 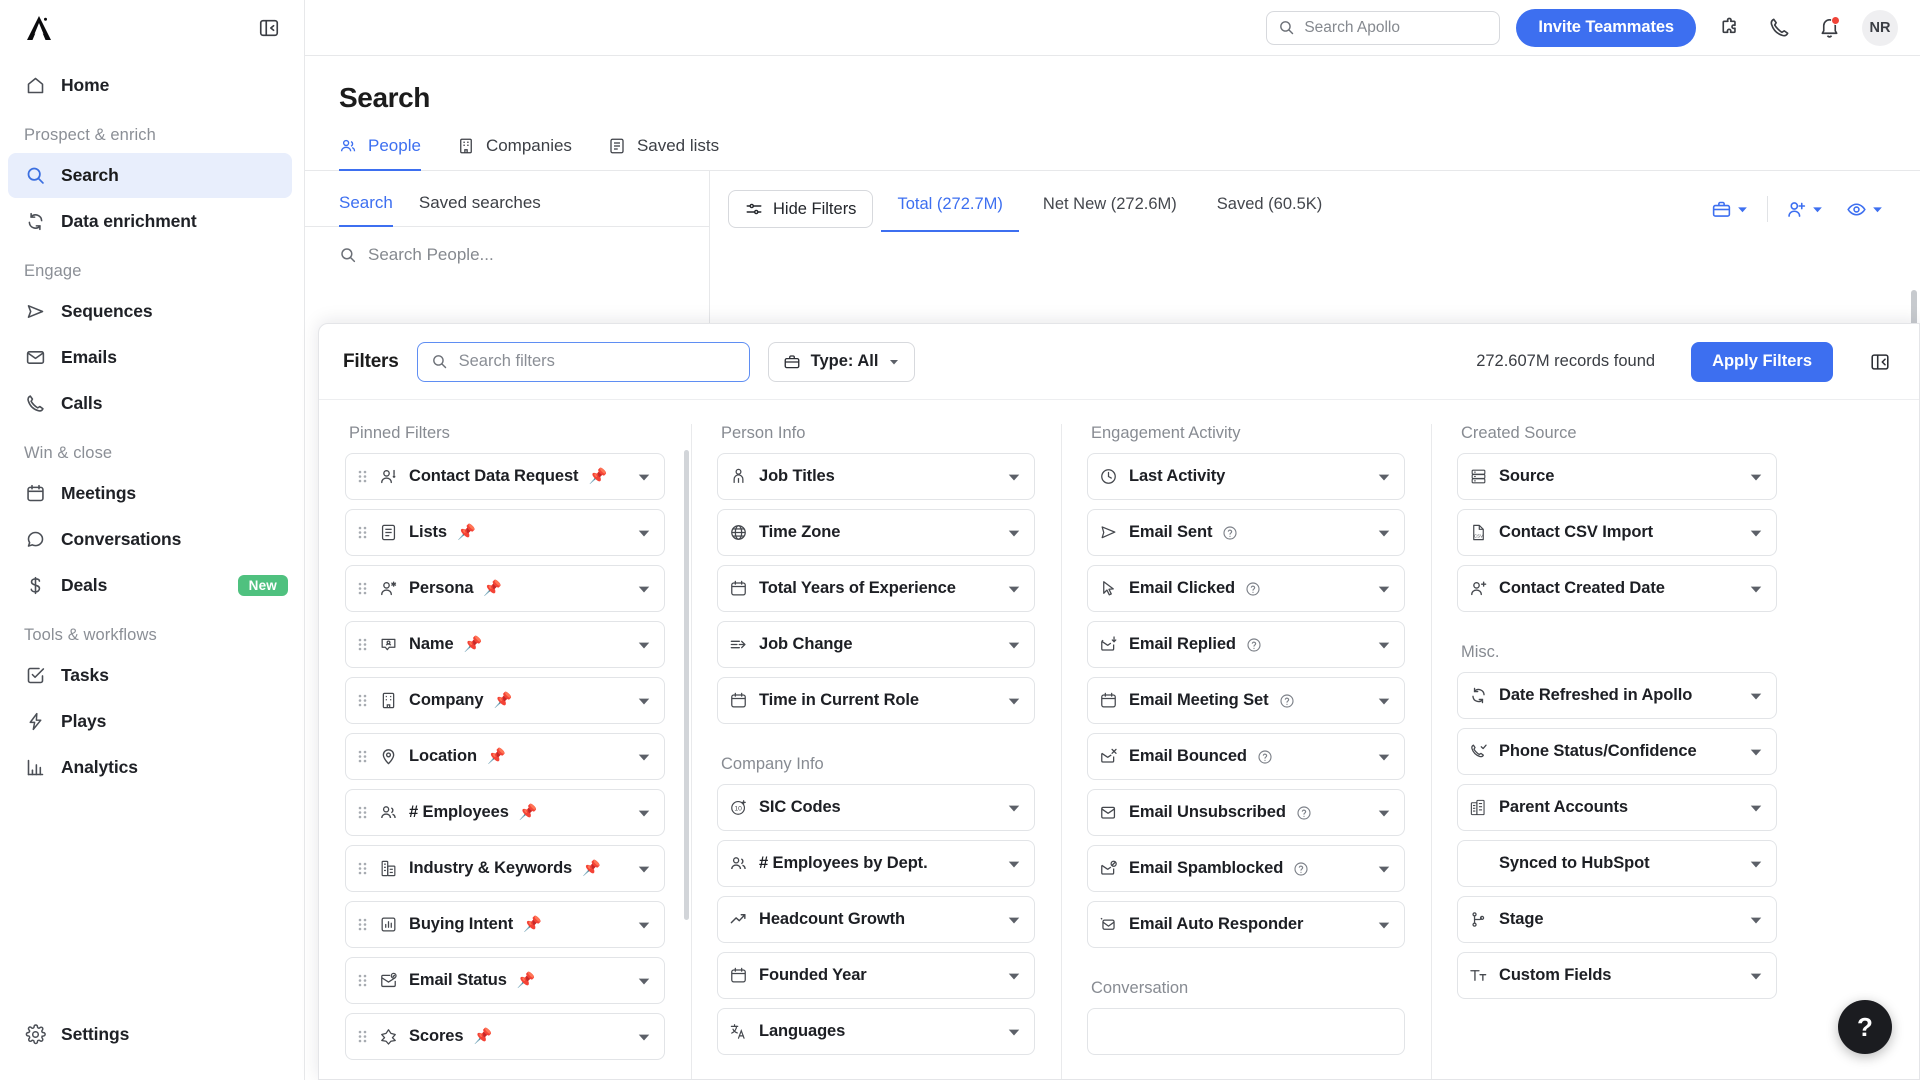 What do you see at coordinates (1617, 863) in the screenshot?
I see `filter-synced-to-hubspot: Synced to HubSpot` at bounding box center [1617, 863].